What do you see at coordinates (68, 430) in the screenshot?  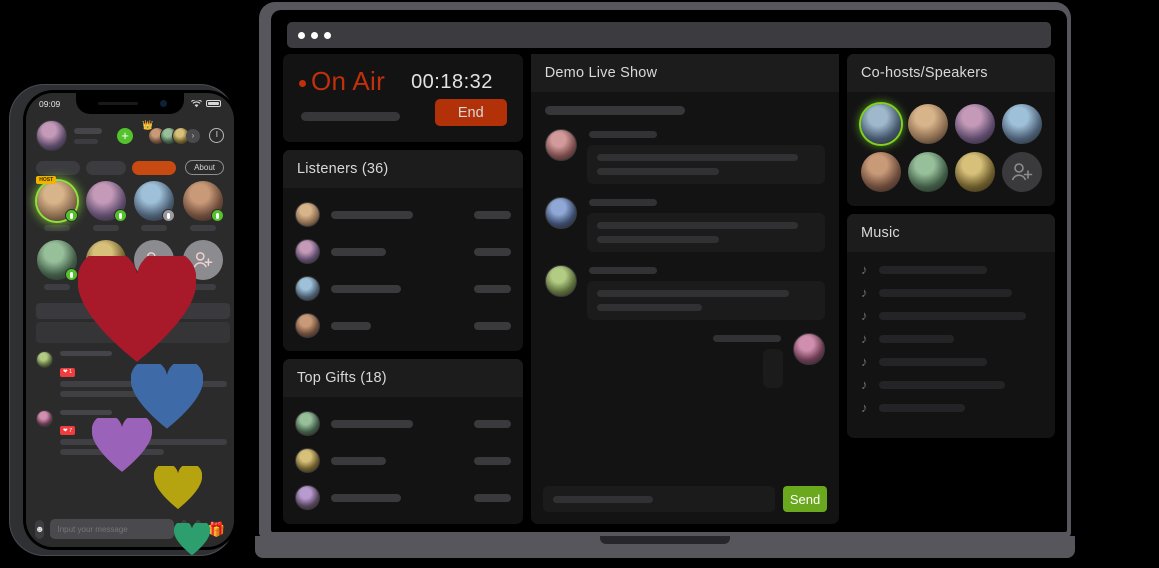 I see `like-badge: ❤ 7` at bounding box center [68, 430].